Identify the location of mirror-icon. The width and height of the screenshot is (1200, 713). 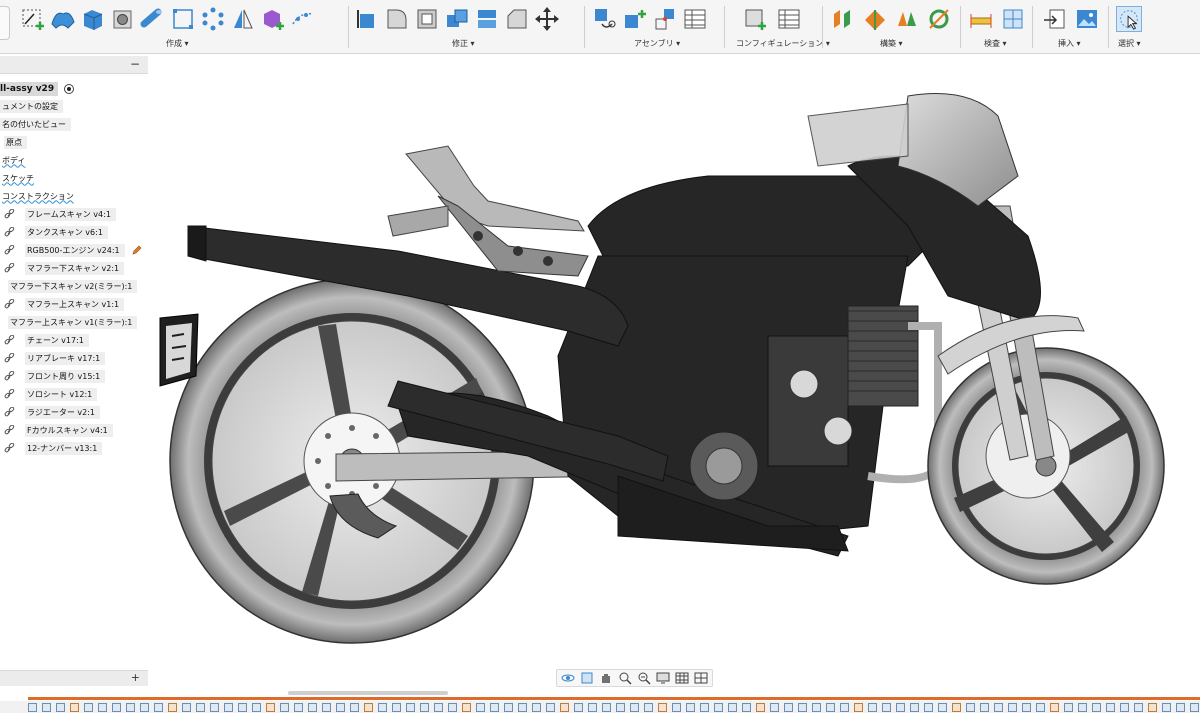
(243, 19).